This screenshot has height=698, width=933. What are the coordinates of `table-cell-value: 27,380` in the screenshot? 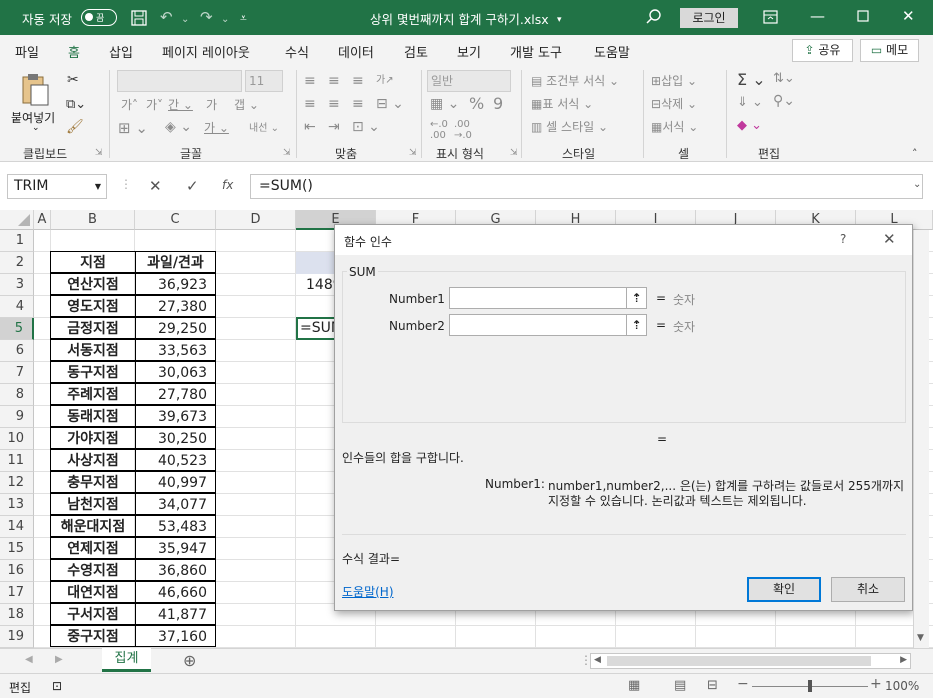 It's located at (175, 306).